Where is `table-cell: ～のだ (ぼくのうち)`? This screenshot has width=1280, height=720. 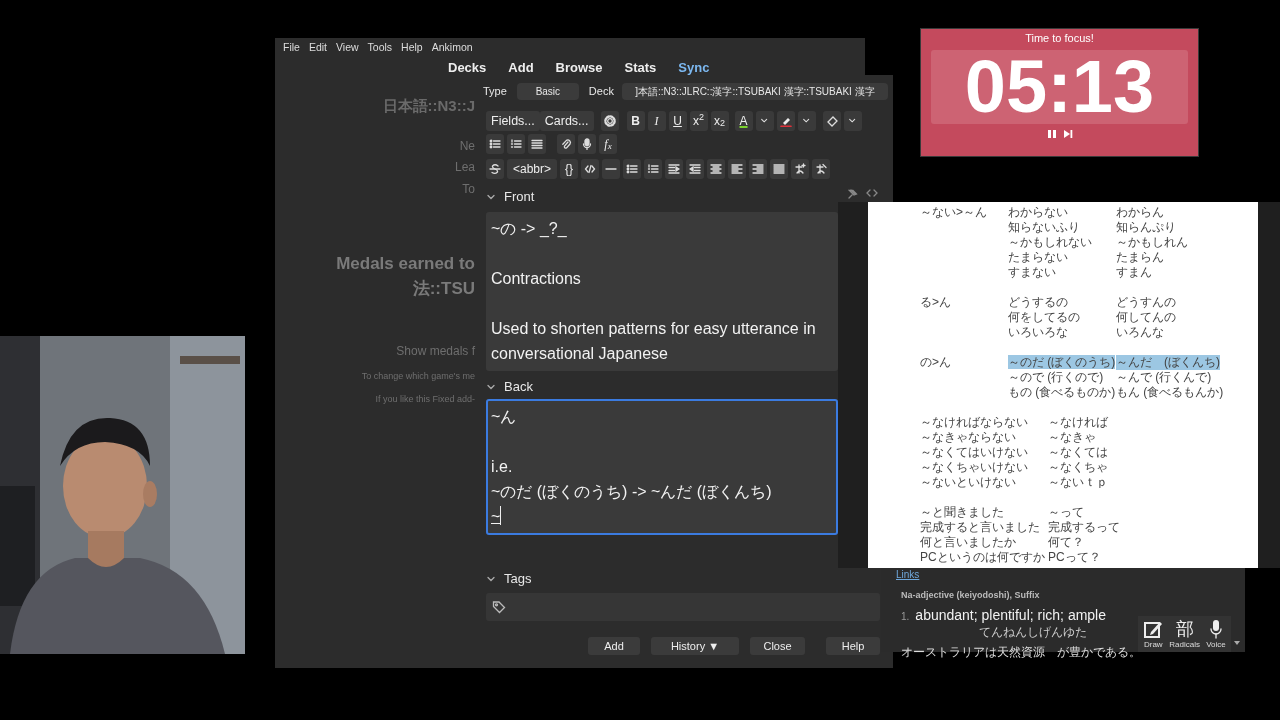 table-cell: ～のだ (ぼくのうち) is located at coordinates (1062, 362).